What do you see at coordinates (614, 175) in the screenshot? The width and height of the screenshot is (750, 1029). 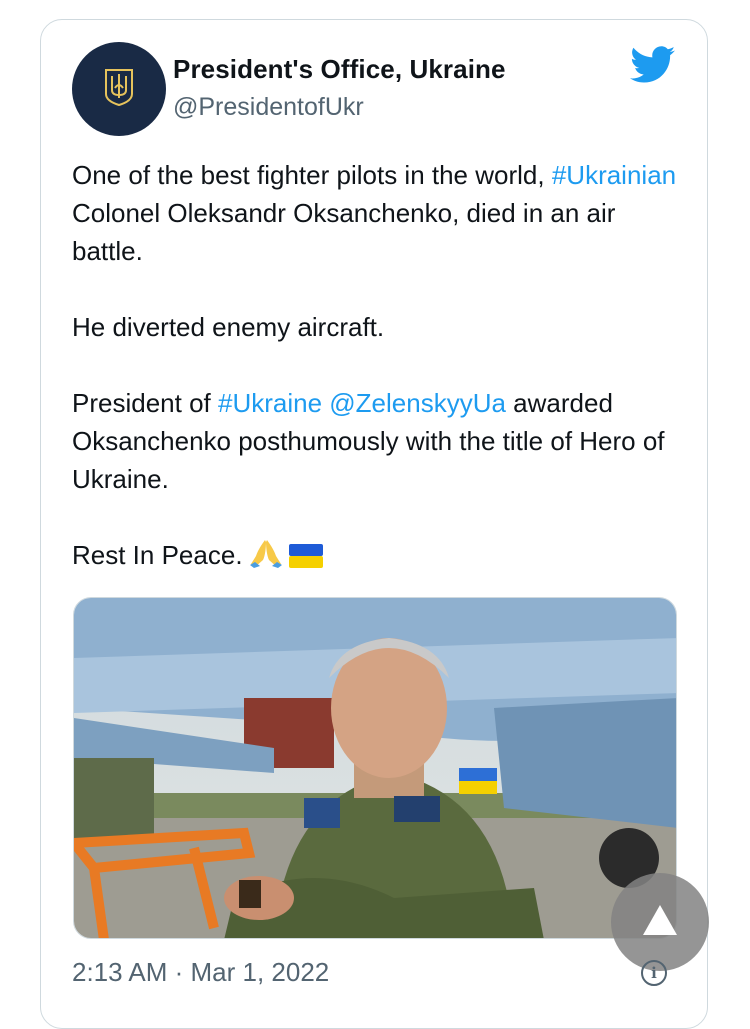 I see `hashtag-link: #Ukrainian` at bounding box center [614, 175].